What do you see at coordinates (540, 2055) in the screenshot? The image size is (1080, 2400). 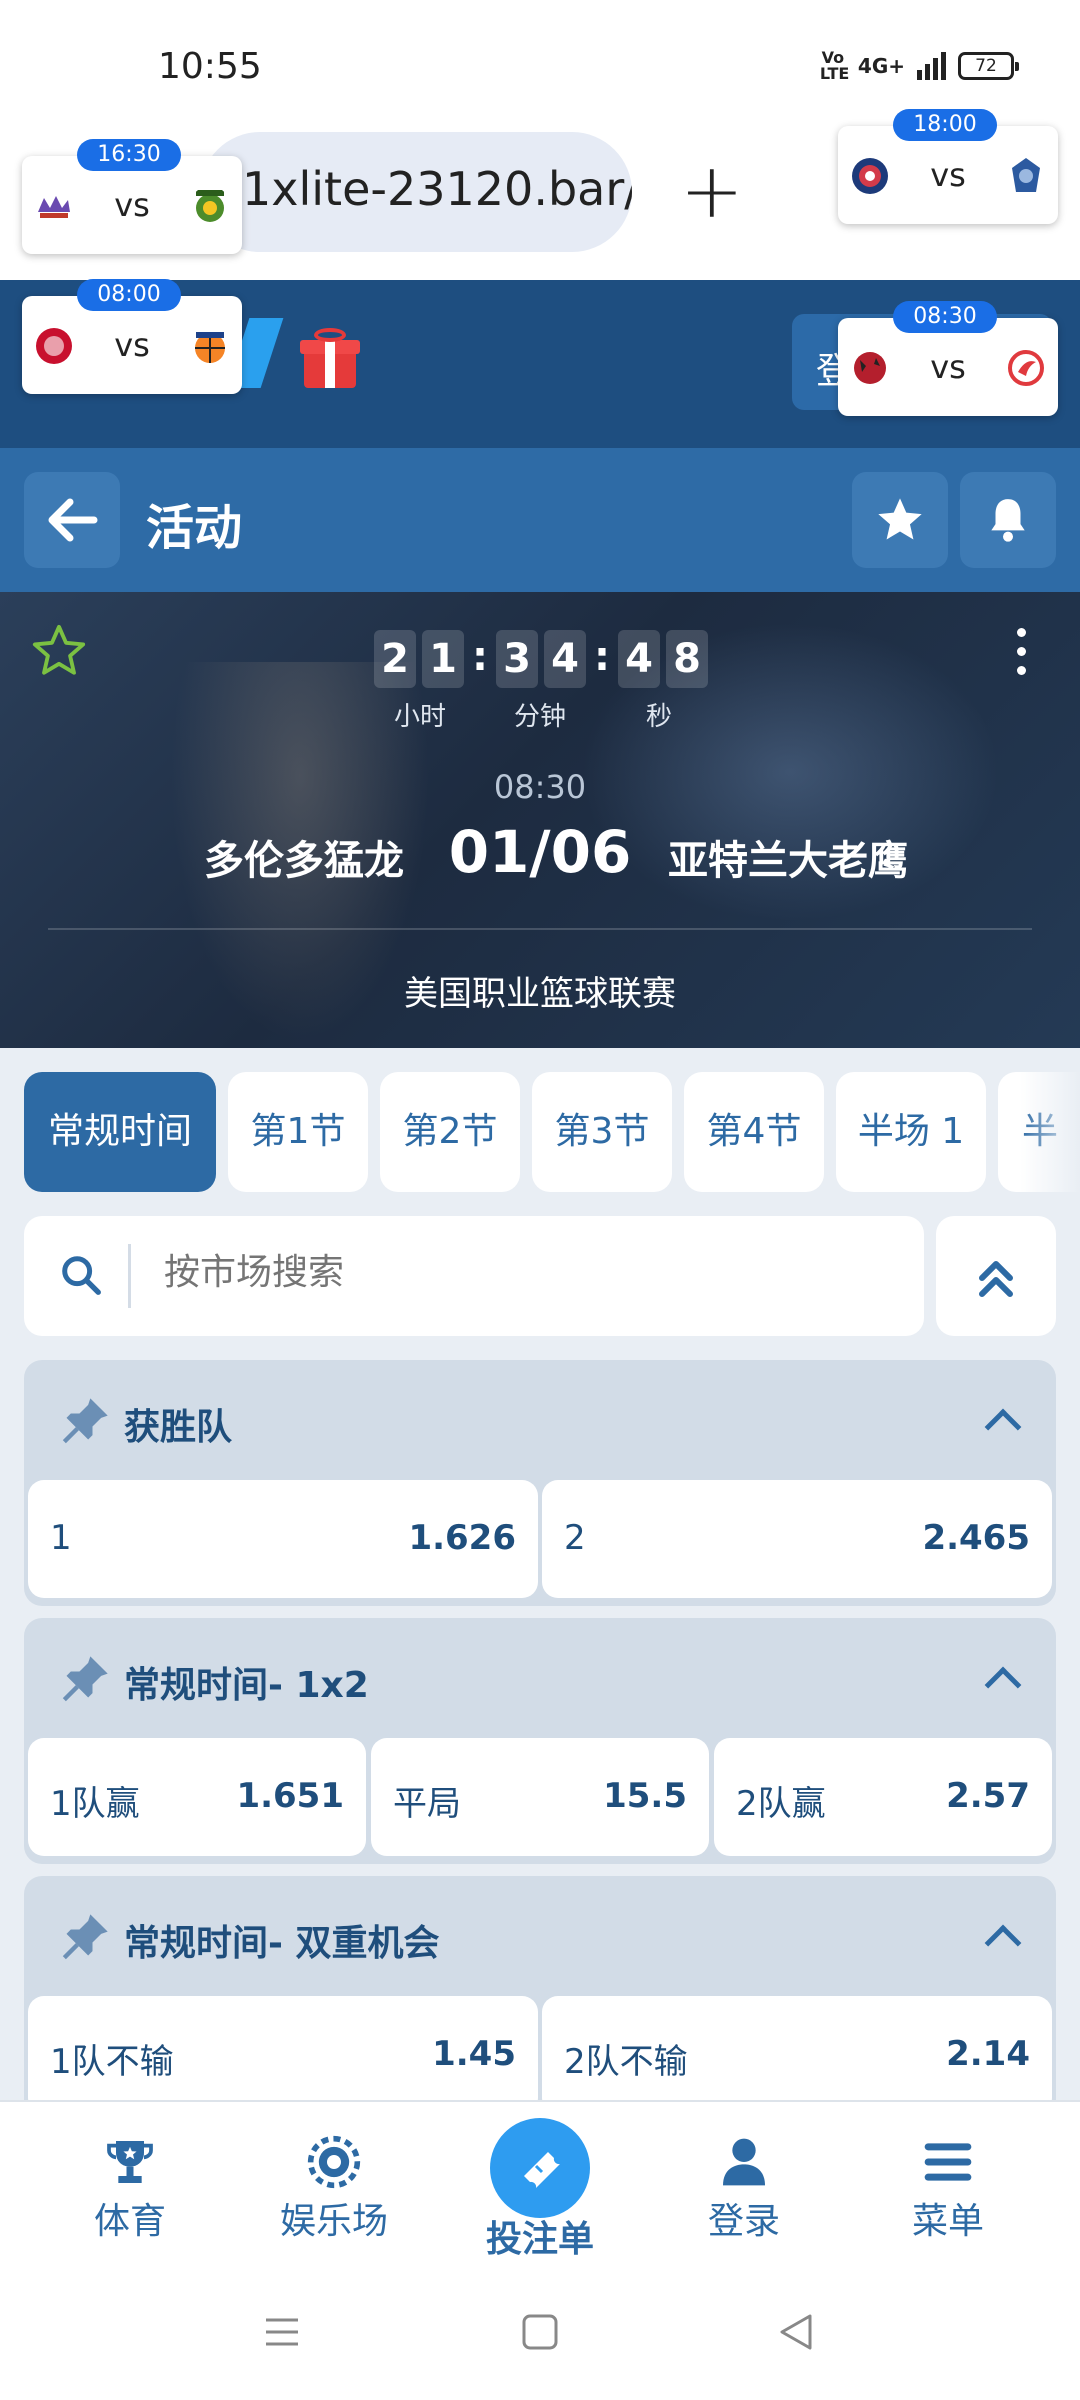 I see `odds-row: 1队不输 1.45 2队不输 2.14` at bounding box center [540, 2055].